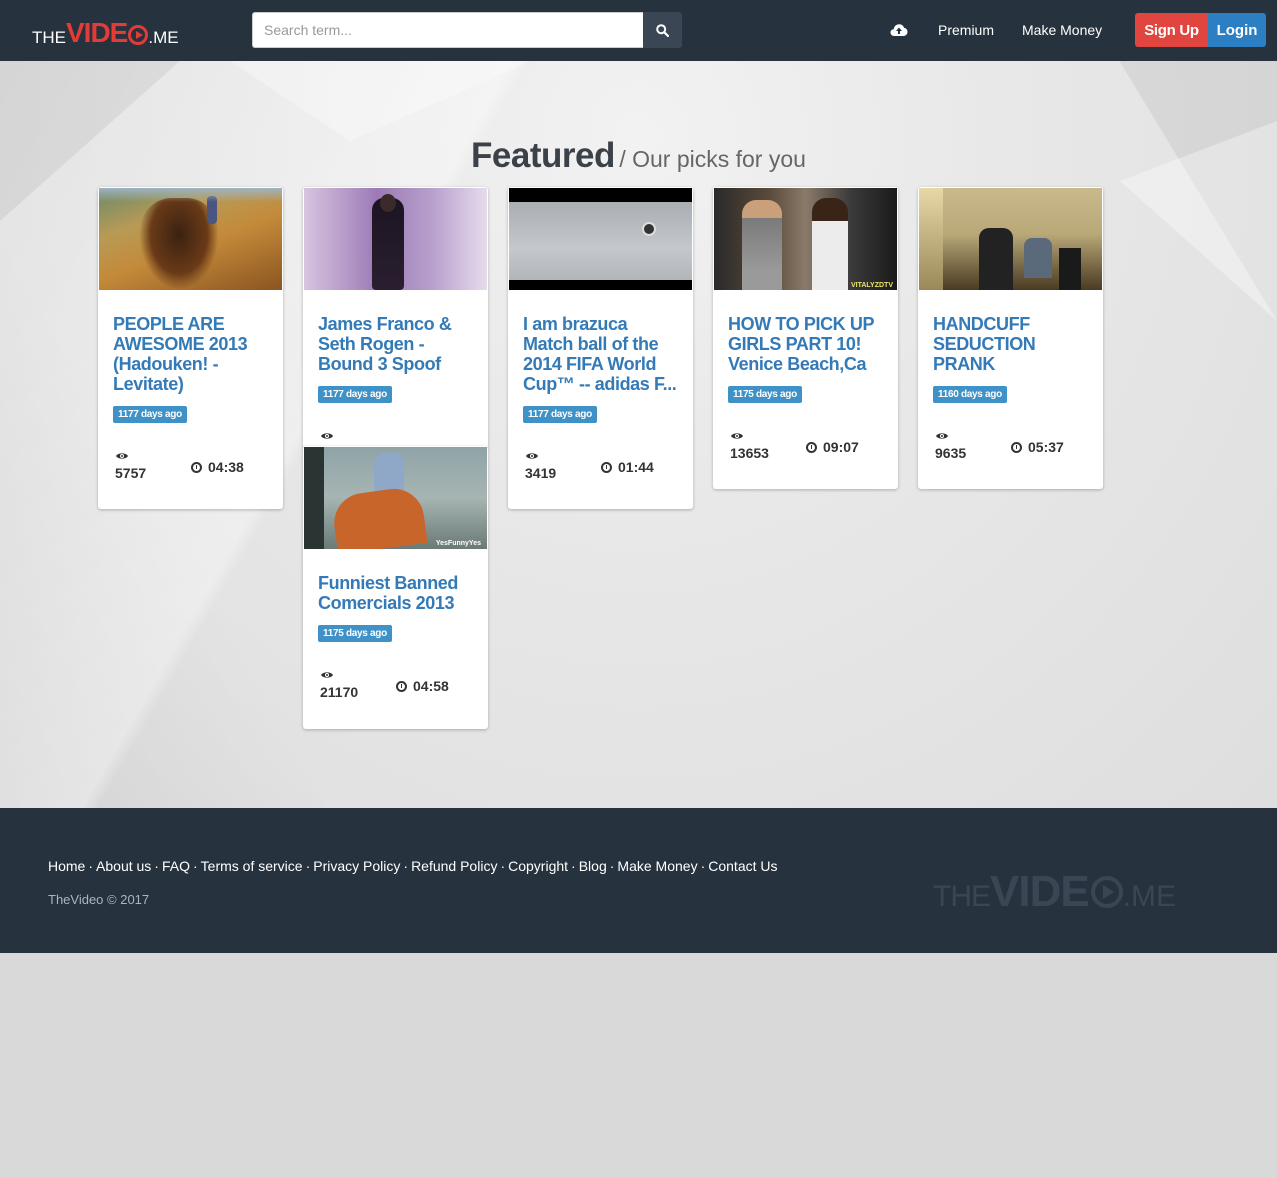  I want to click on views-count-block: 9635, so click(950, 446).